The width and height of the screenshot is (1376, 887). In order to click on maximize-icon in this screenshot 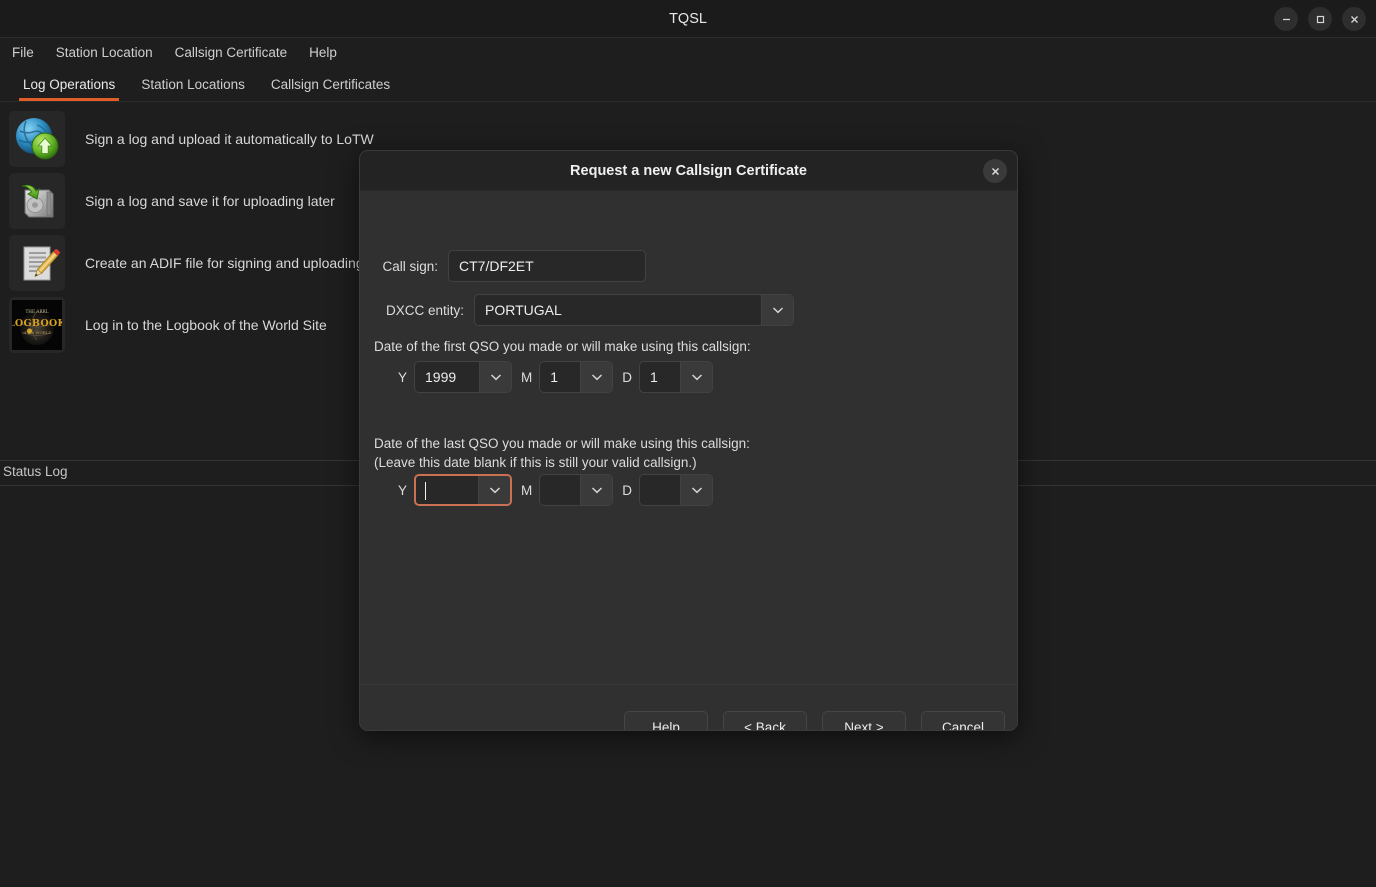, I will do `click(1320, 19)`.